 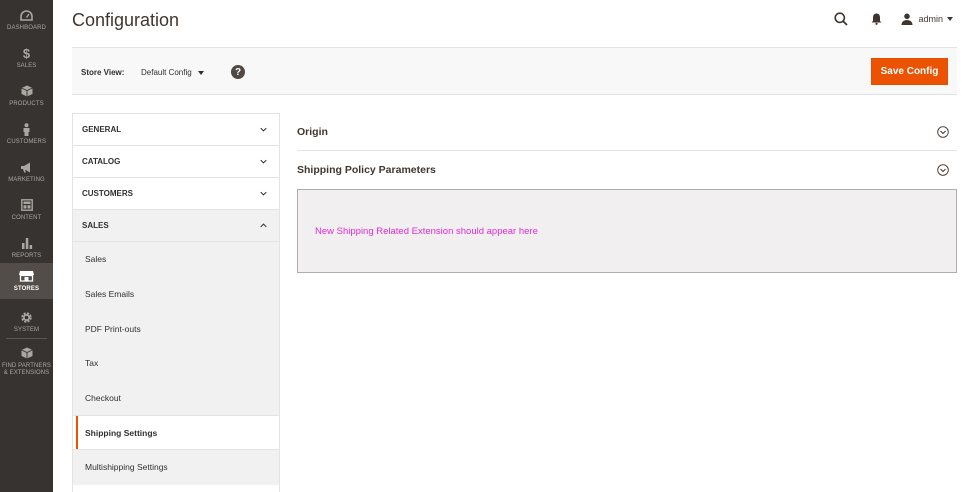 I want to click on notifications-bell-icon, so click(x=876, y=19).